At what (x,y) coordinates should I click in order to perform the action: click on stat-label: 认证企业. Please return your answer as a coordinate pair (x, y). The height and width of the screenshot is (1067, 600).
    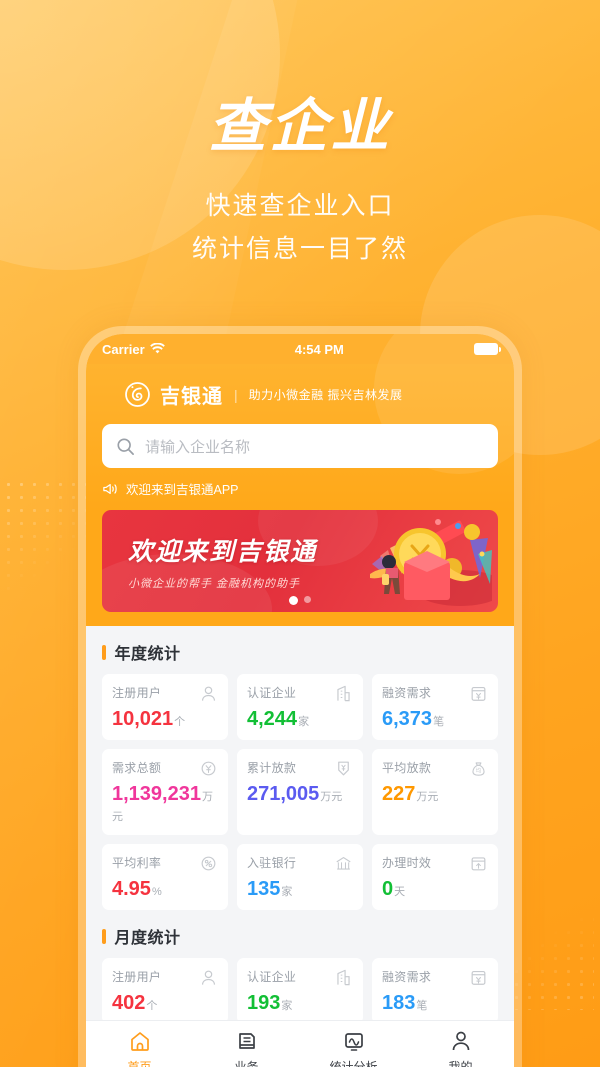
    Looking at the image, I should click on (272, 977).